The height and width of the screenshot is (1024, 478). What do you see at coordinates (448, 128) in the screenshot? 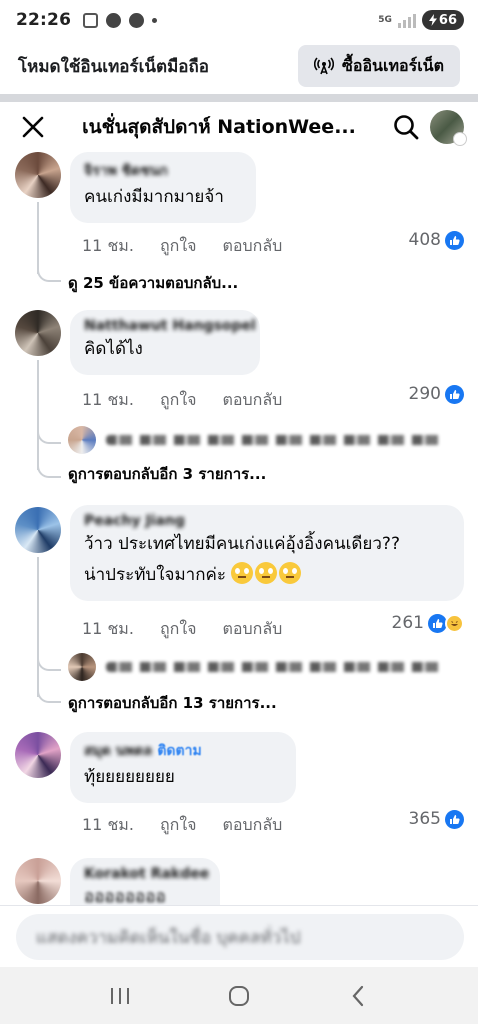
I see `profile-avatar-button` at bounding box center [448, 128].